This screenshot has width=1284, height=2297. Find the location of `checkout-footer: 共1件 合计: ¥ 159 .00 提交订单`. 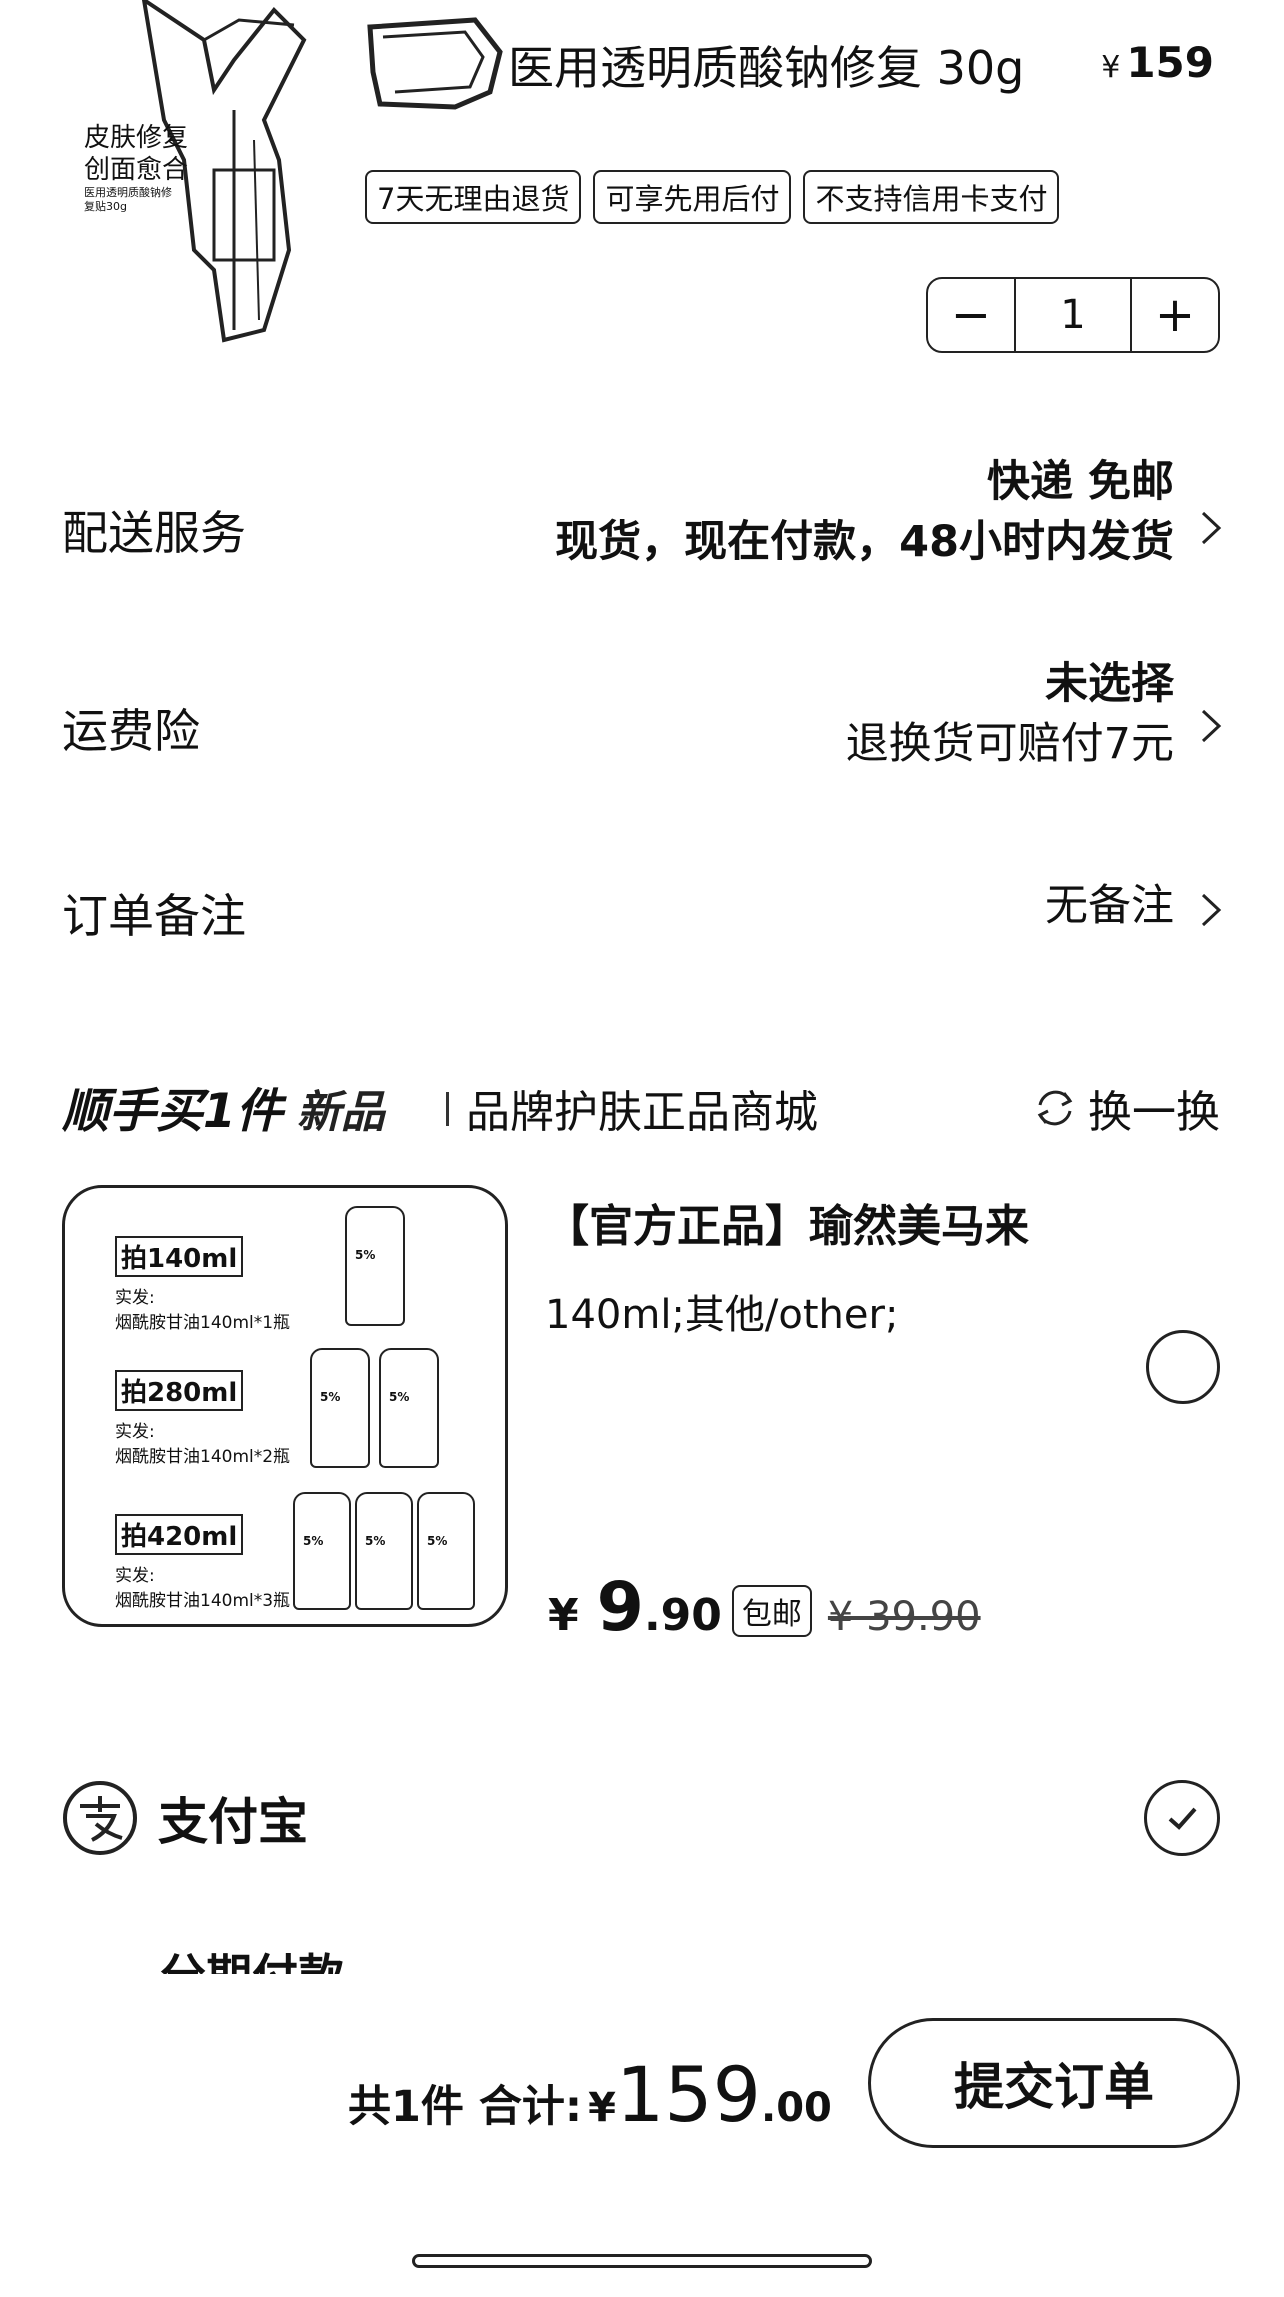

checkout-footer: 共1件 合计: ¥ 159 .00 提交订单 is located at coordinates (642, 2135).